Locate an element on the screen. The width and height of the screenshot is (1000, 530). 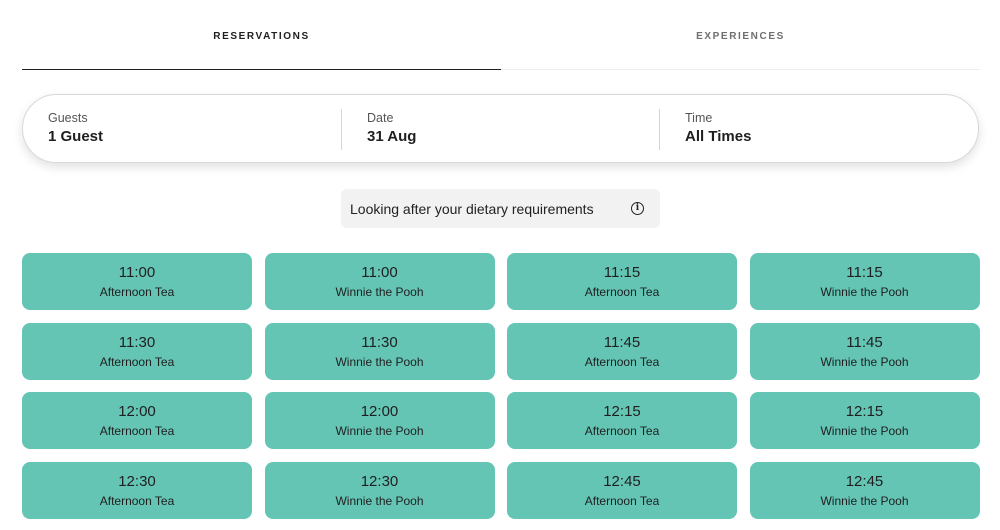
time-selector: Time All Times is located at coordinates (820, 129).